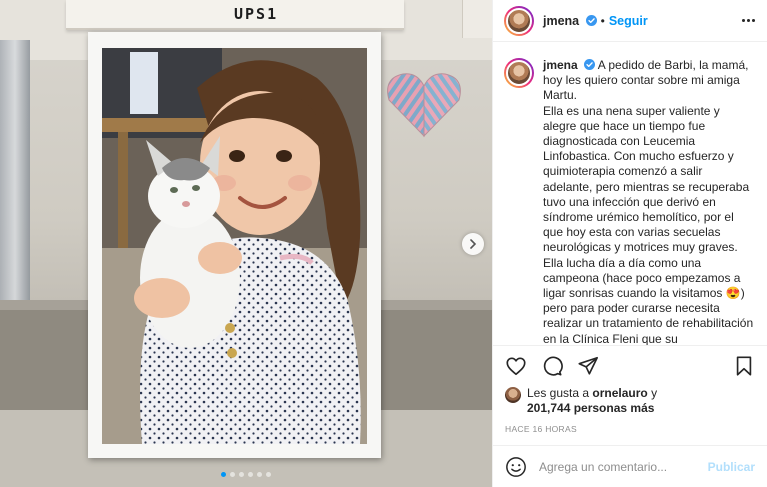 The image size is (767, 487). Describe the element at coordinates (256, 14) in the screenshot. I see `wall-sign-text: UPS1` at that location.